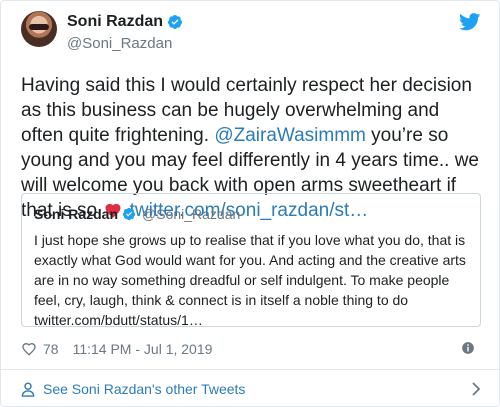 The image size is (500, 407). What do you see at coordinates (290, 135) in the screenshot?
I see `mention-link: @ZairaWasimmm` at bounding box center [290, 135].